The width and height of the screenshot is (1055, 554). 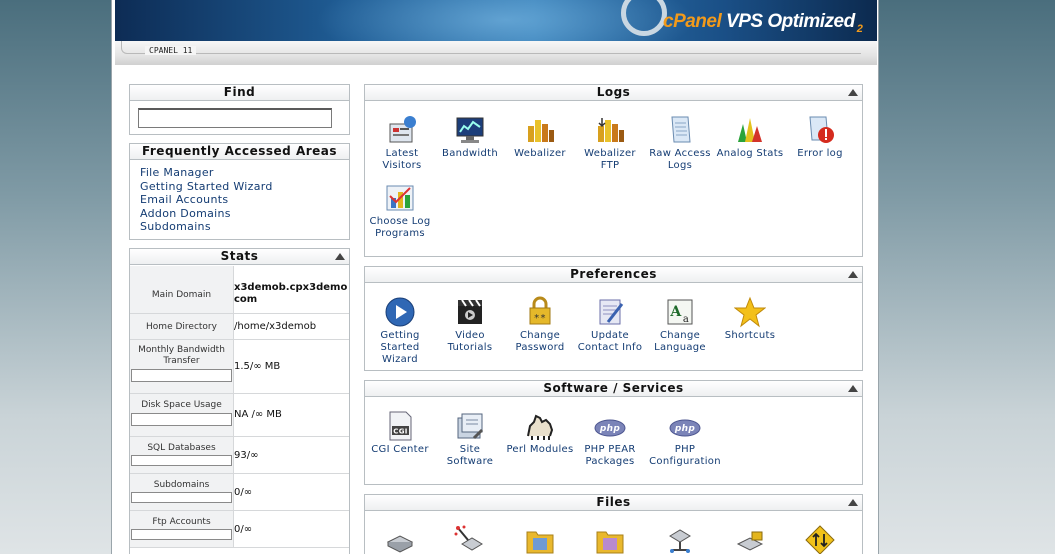 I want to click on logs-title-text: Logs, so click(x=613, y=92).